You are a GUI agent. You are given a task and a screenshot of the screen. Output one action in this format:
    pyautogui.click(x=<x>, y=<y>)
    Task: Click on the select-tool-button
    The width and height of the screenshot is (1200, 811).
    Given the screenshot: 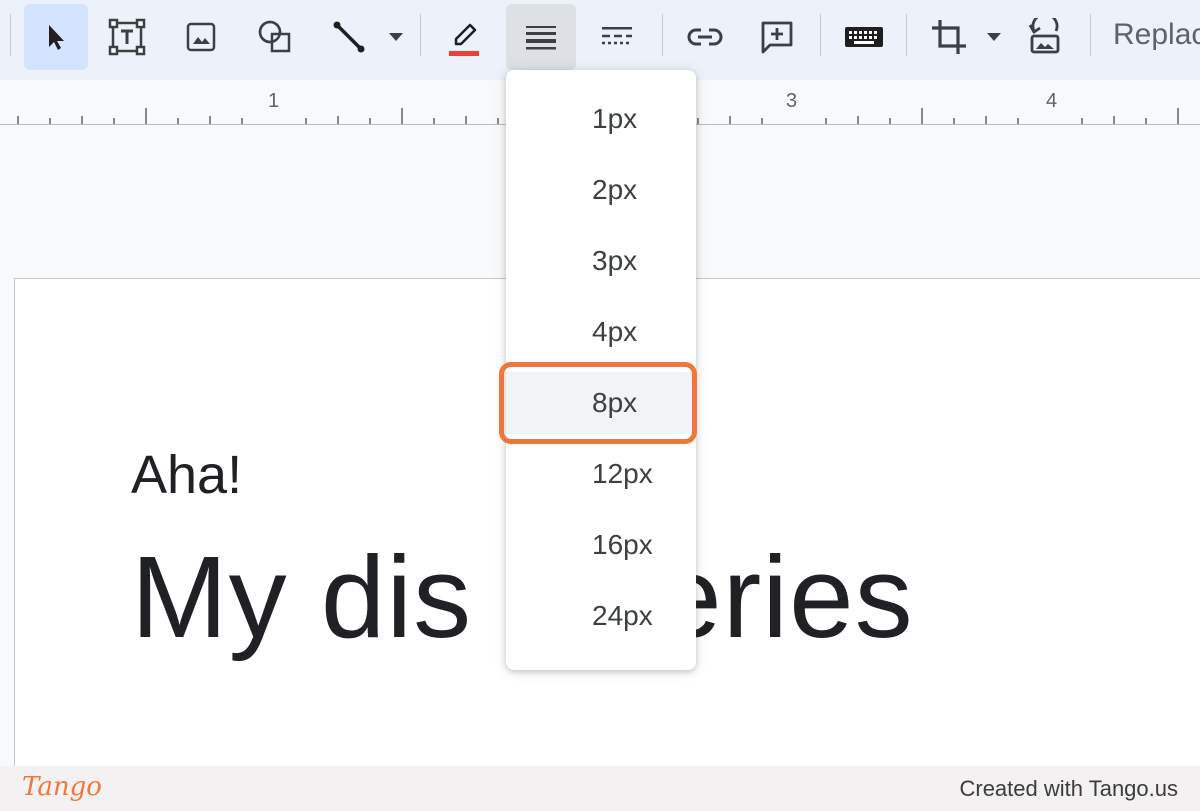 What is the action you would take?
    pyautogui.click(x=56, y=37)
    